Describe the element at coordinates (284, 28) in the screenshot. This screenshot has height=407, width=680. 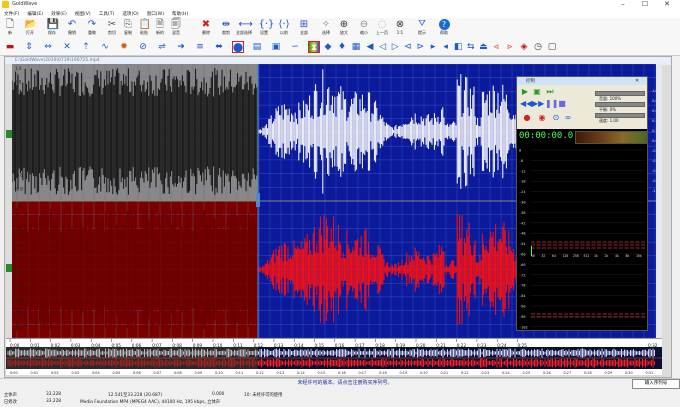
I see `toolbar-button-previous: ⟨·⟩ 以前` at that location.